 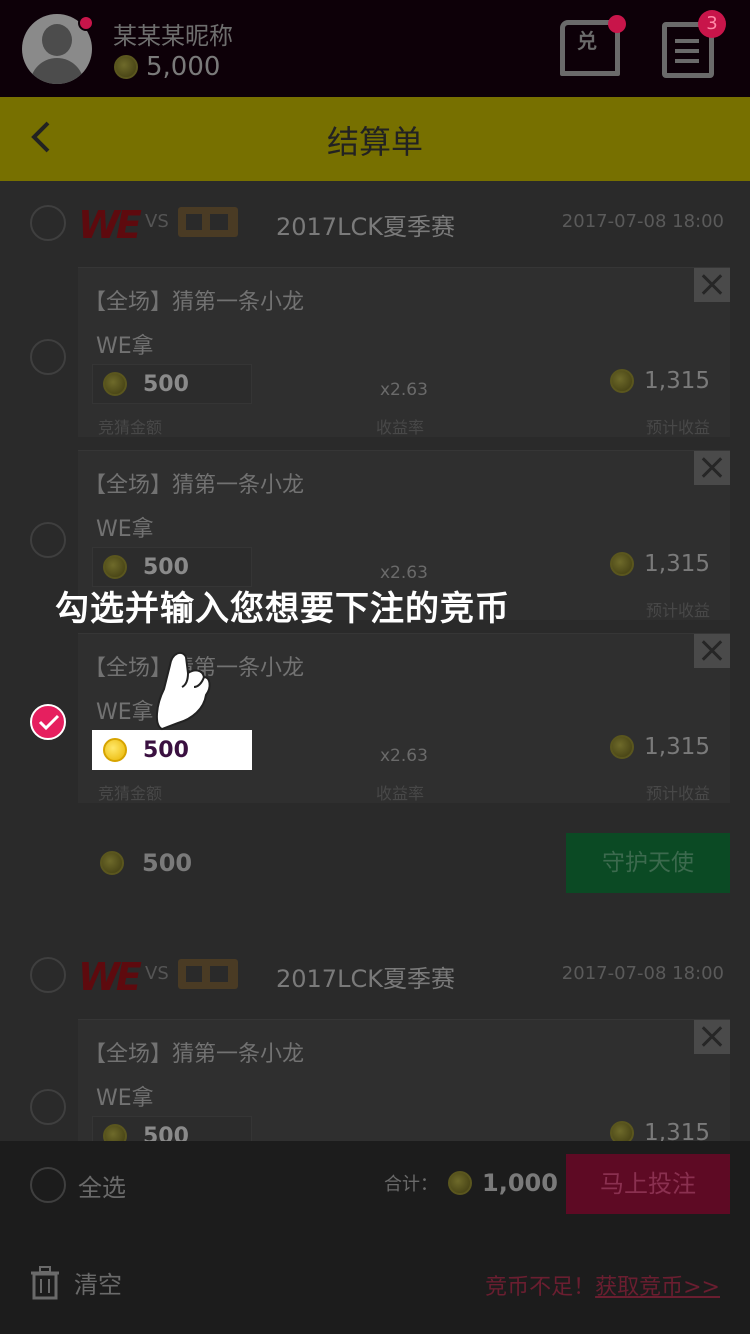 I want to click on clear-button: 清空, so click(x=76, y=1282).